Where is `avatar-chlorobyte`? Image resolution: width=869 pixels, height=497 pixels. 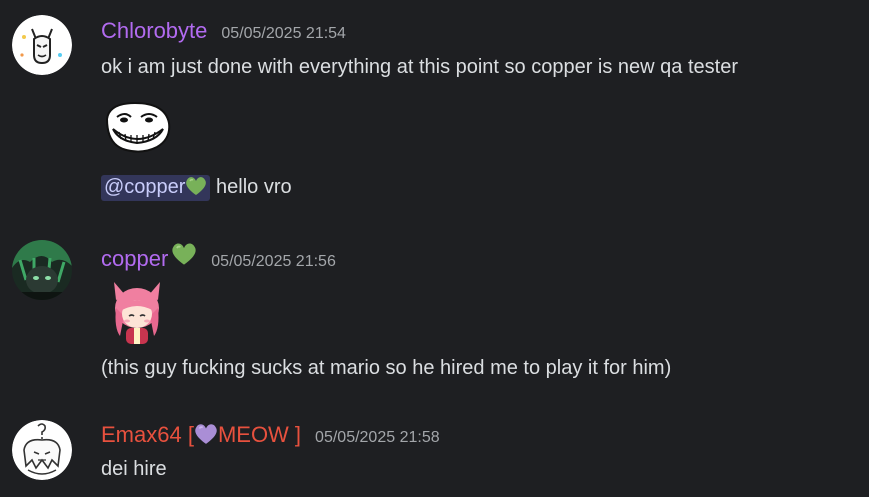
avatar-chlorobyte is located at coordinates (42, 45).